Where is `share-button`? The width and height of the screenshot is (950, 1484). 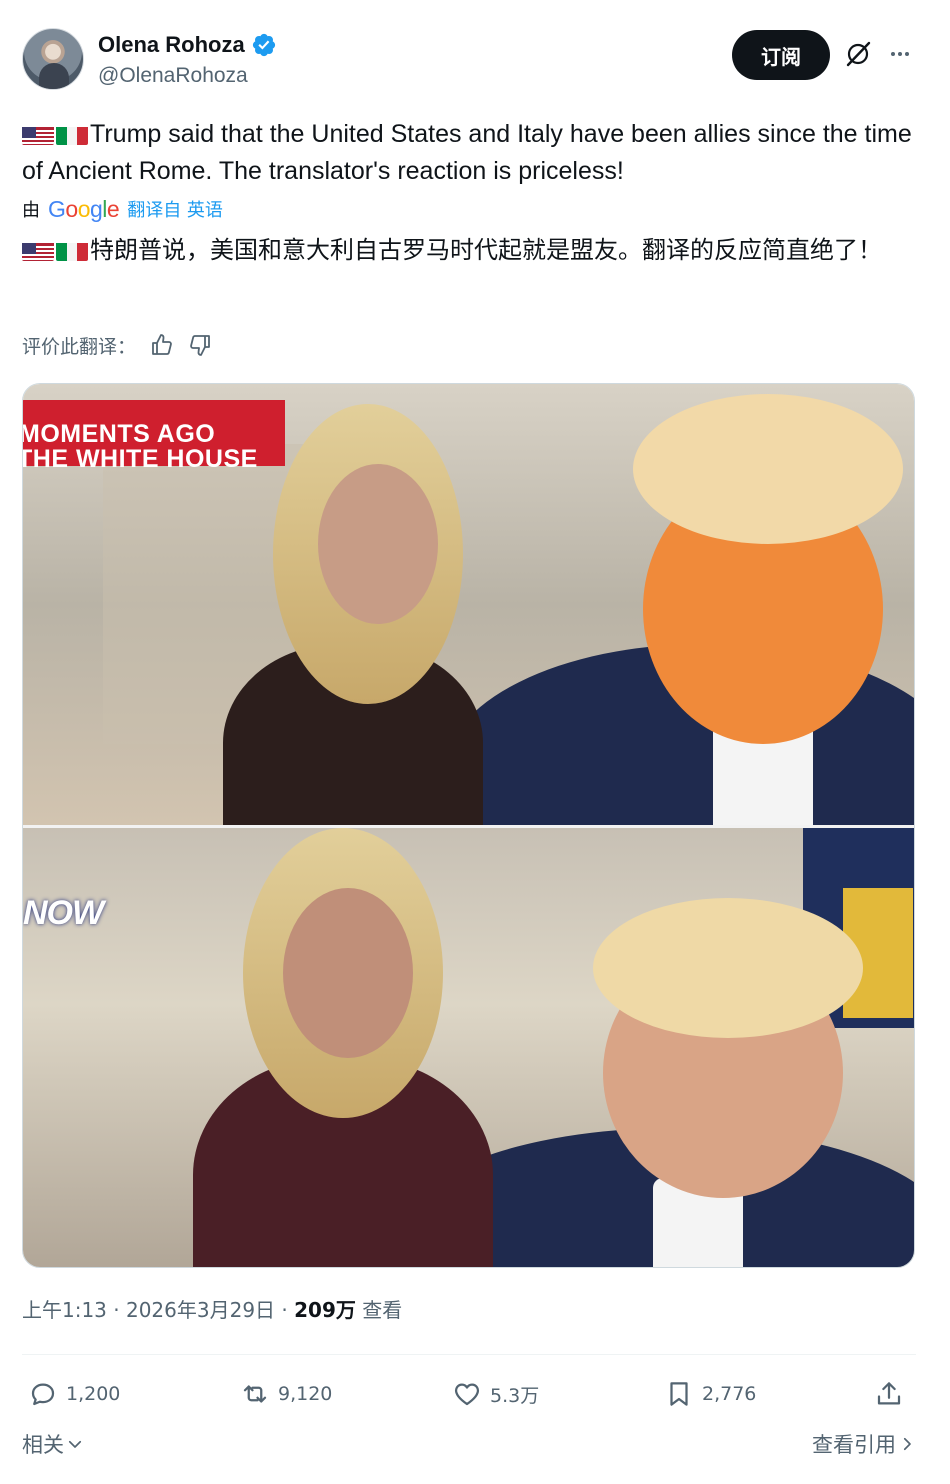
share-button is located at coordinates (889, 1394).